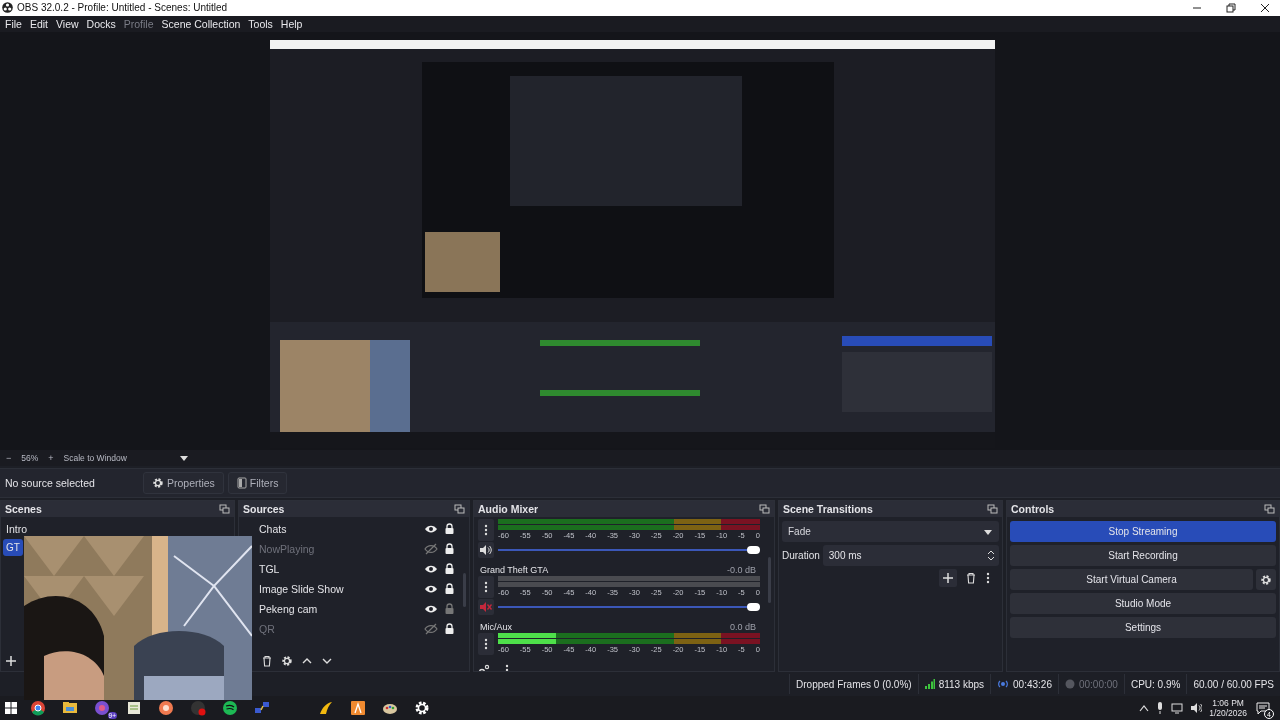 The width and height of the screenshot is (1280, 720). I want to click on zoom-level: 56%, so click(30, 458).